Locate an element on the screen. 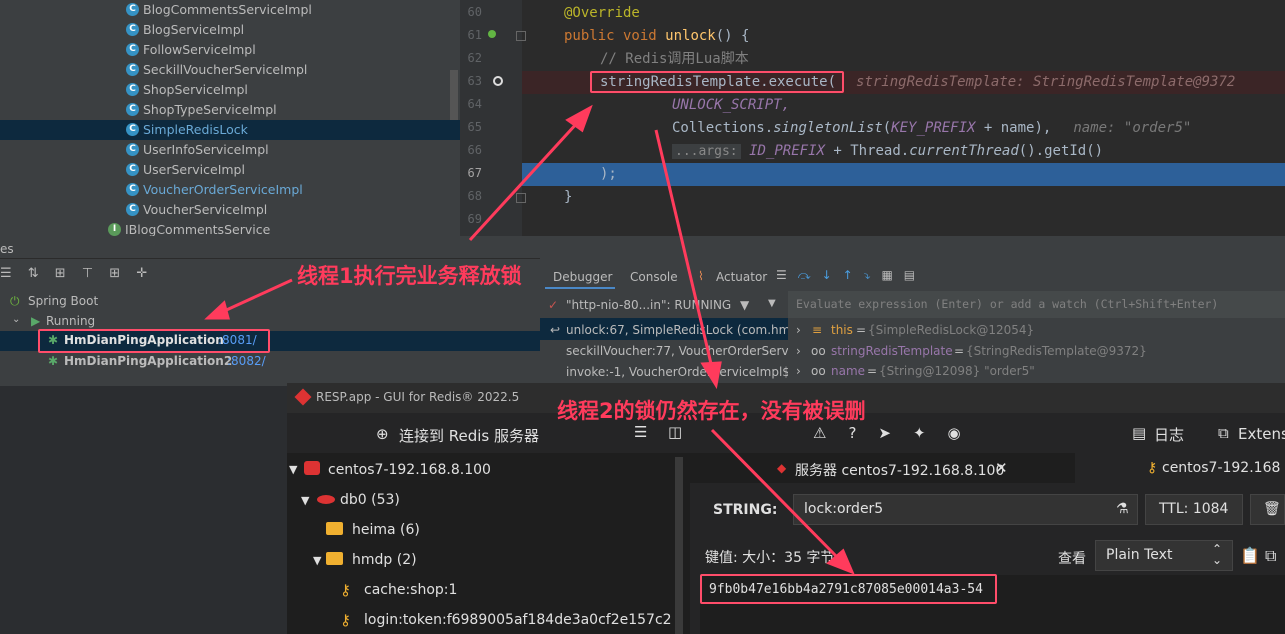 The width and height of the screenshot is (1285, 634). arrow-to-value is located at coordinates (775, 494).